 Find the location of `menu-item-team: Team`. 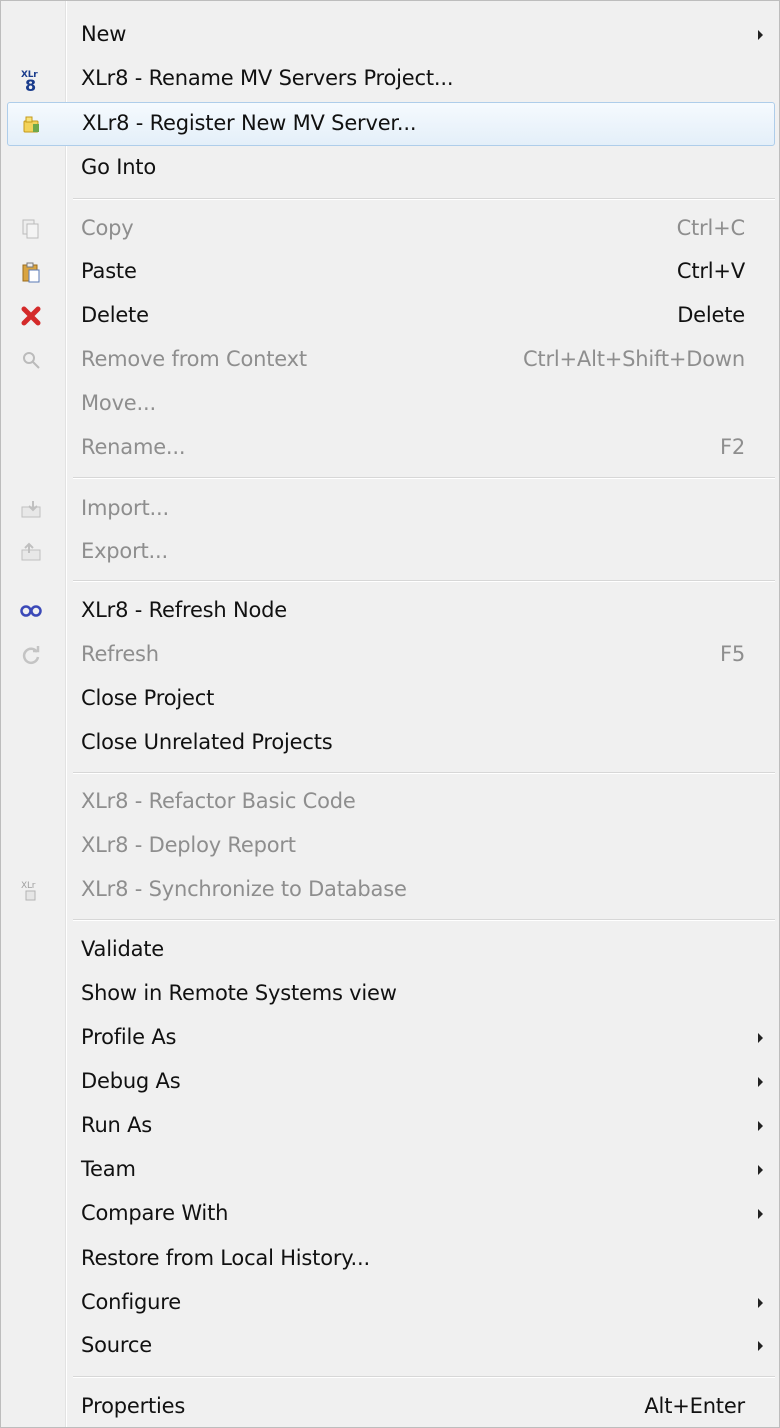

menu-item-team: Team is located at coordinates (391, 1170).